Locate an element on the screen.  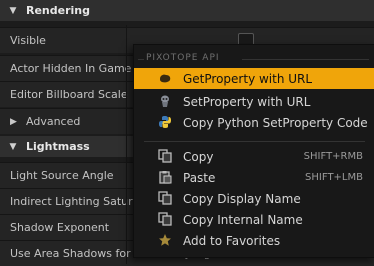
menu-item-copy: Copy SHIFT+RMB is located at coordinates (254, 156).